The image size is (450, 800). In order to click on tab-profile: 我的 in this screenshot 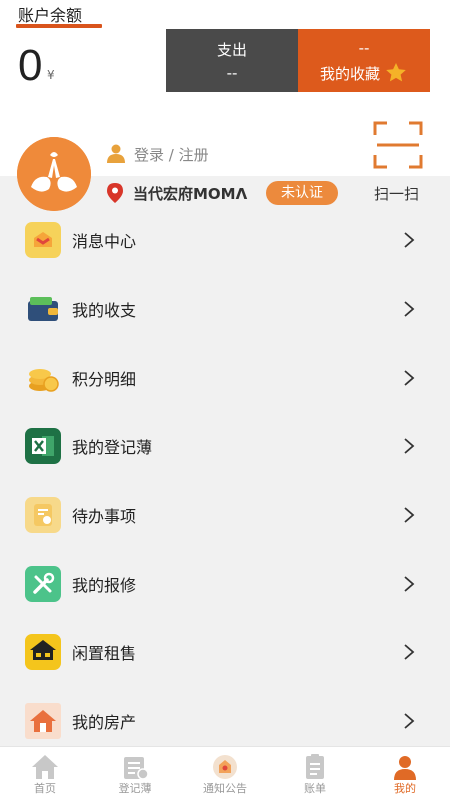, I will do `click(405, 773)`.